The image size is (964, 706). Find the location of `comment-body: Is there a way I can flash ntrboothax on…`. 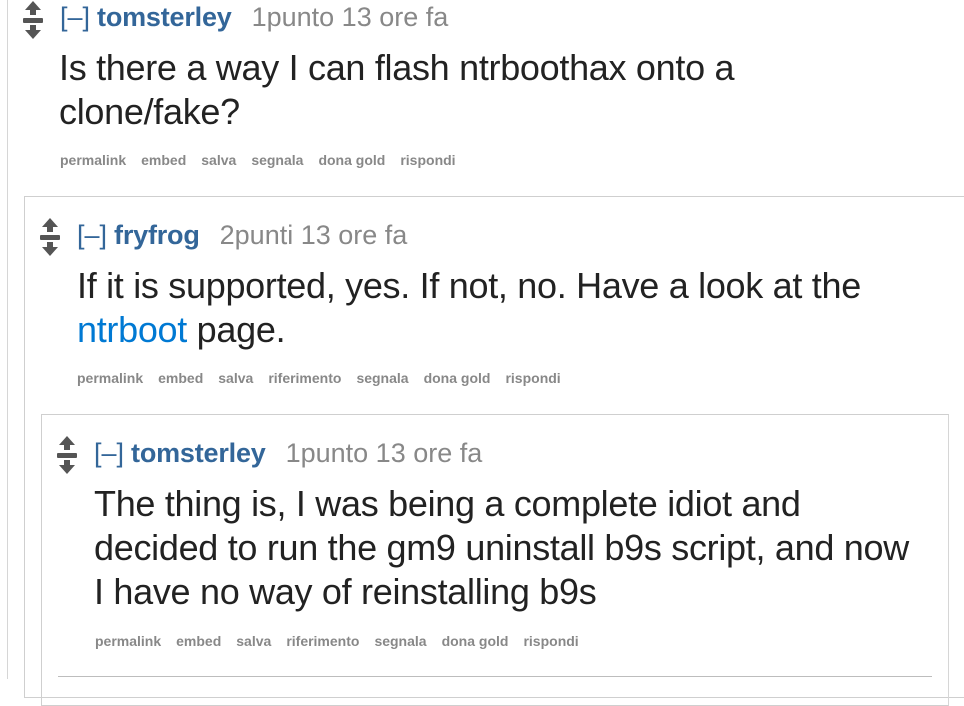

comment-body: Is there a way I can flash ntrboothax on… is located at coordinates (397, 89).